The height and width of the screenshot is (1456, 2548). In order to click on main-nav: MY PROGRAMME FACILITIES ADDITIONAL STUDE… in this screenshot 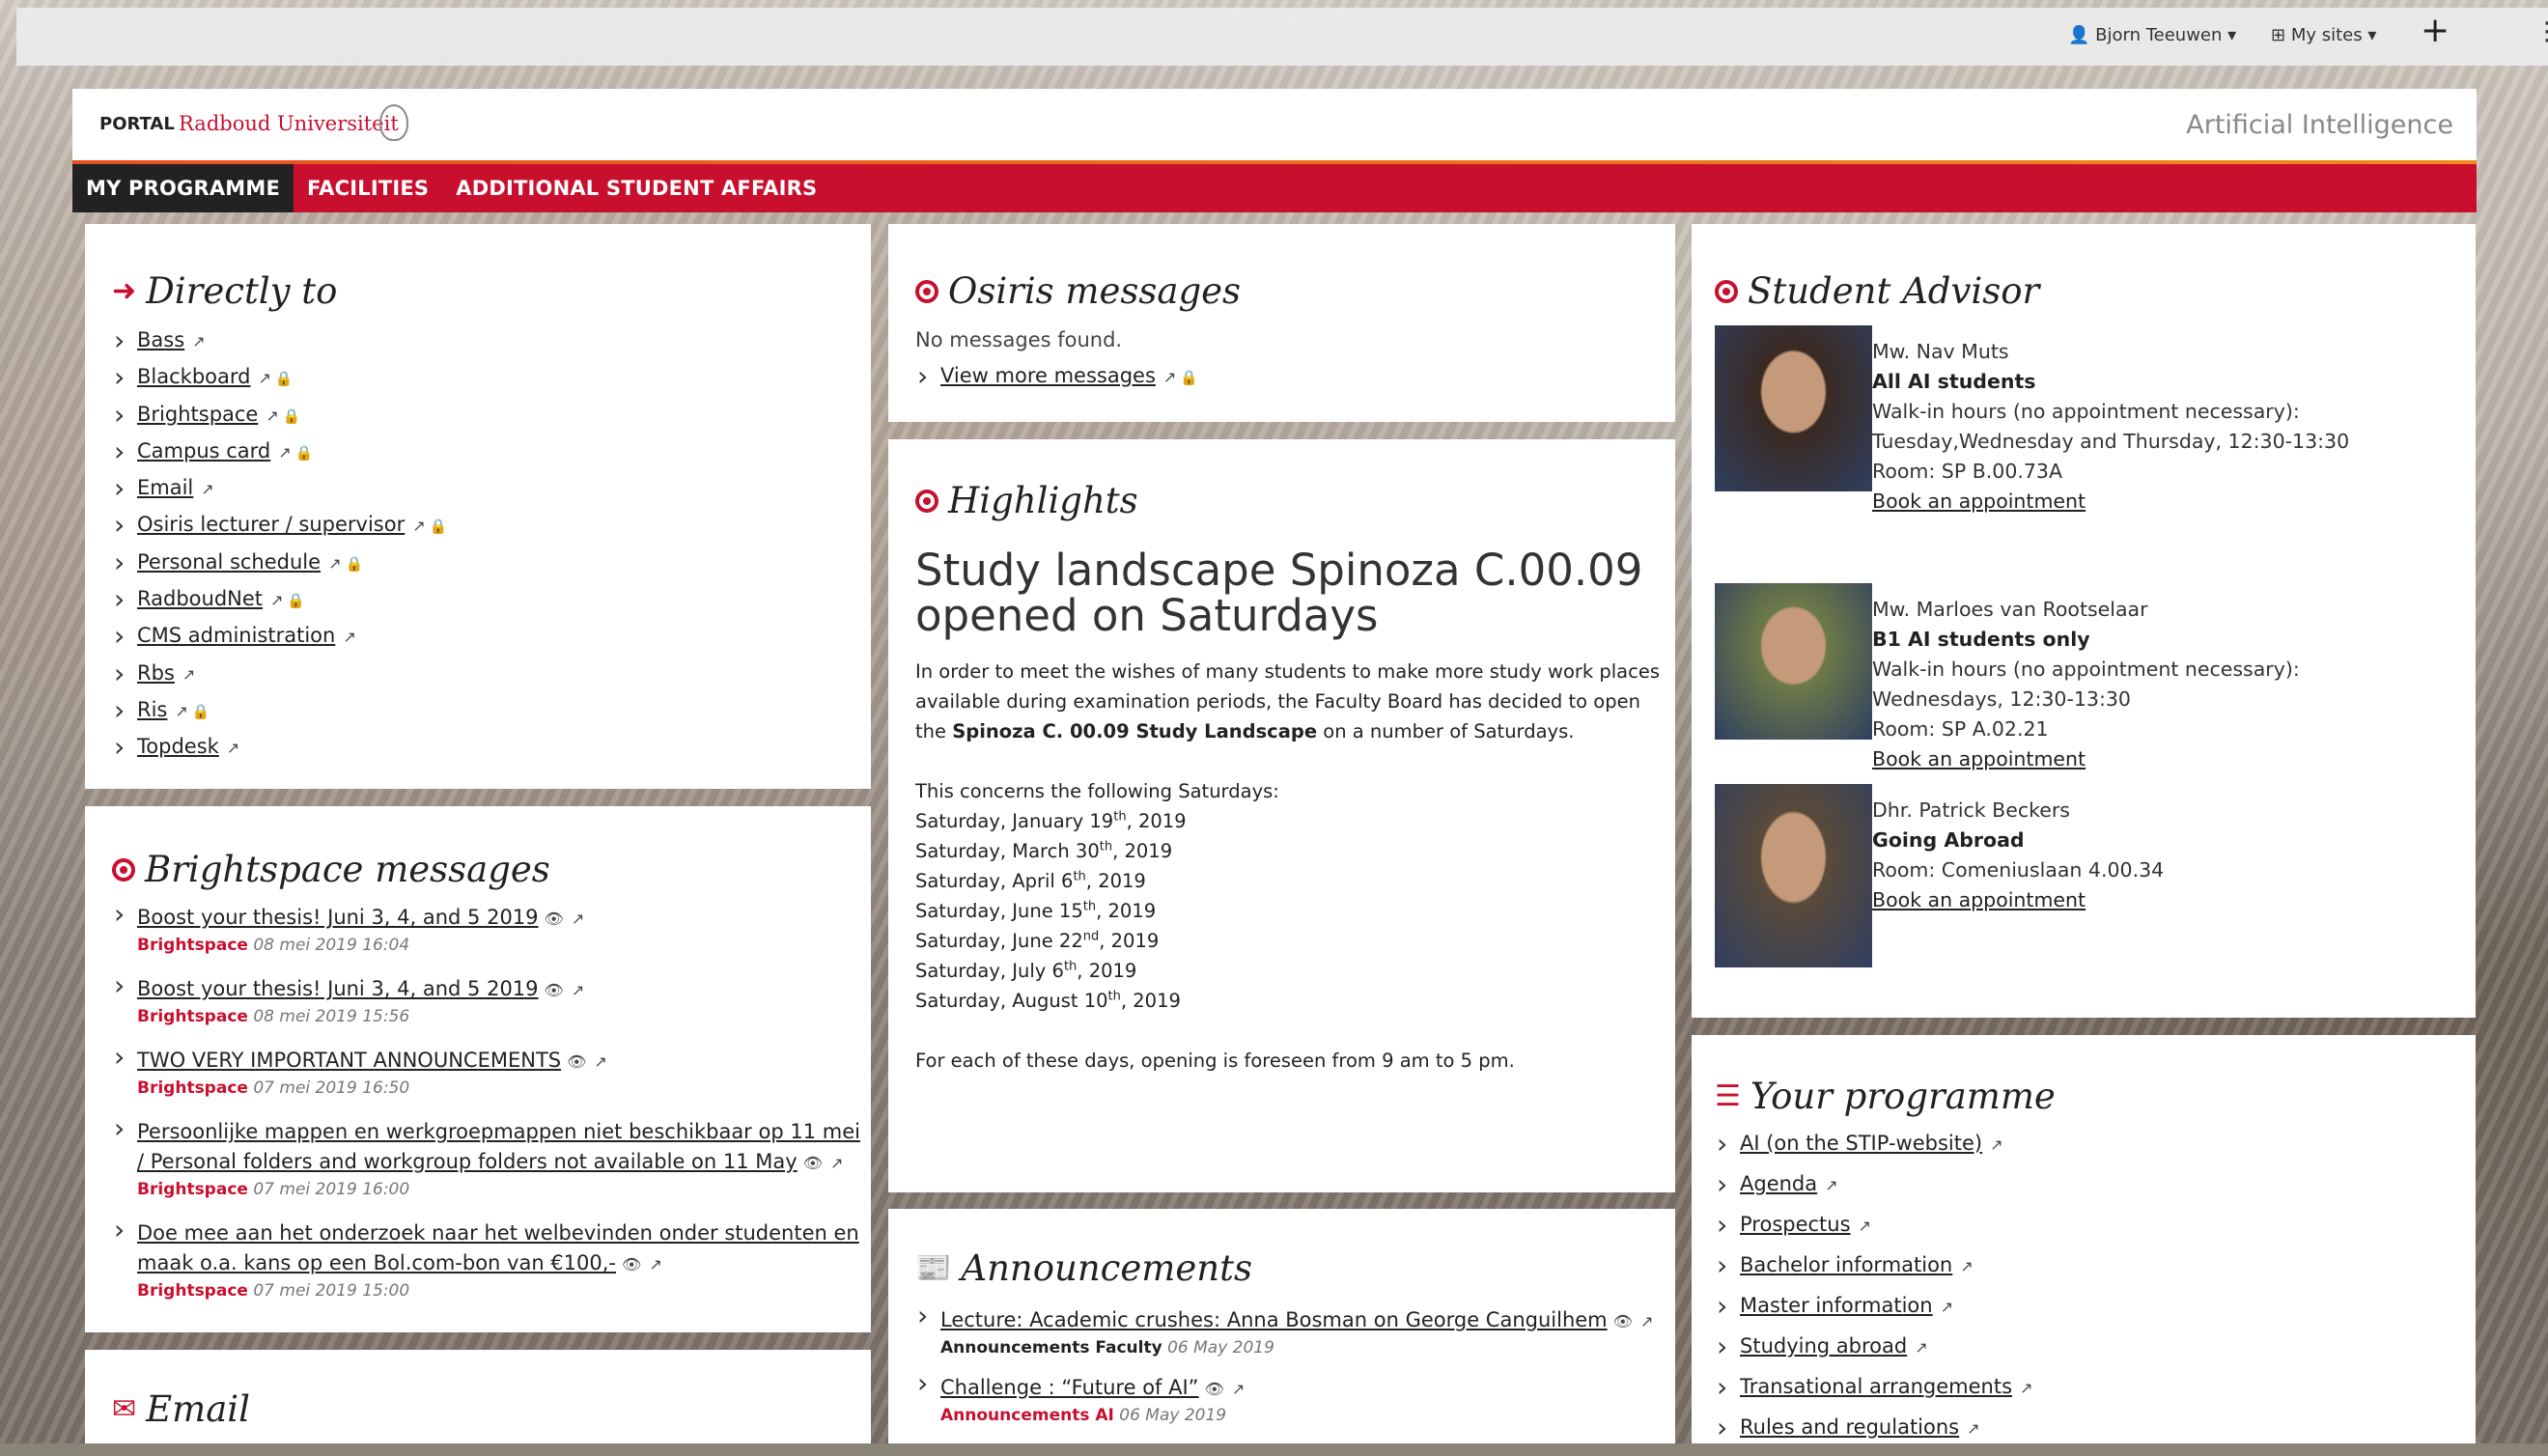, I will do `click(1275, 188)`.